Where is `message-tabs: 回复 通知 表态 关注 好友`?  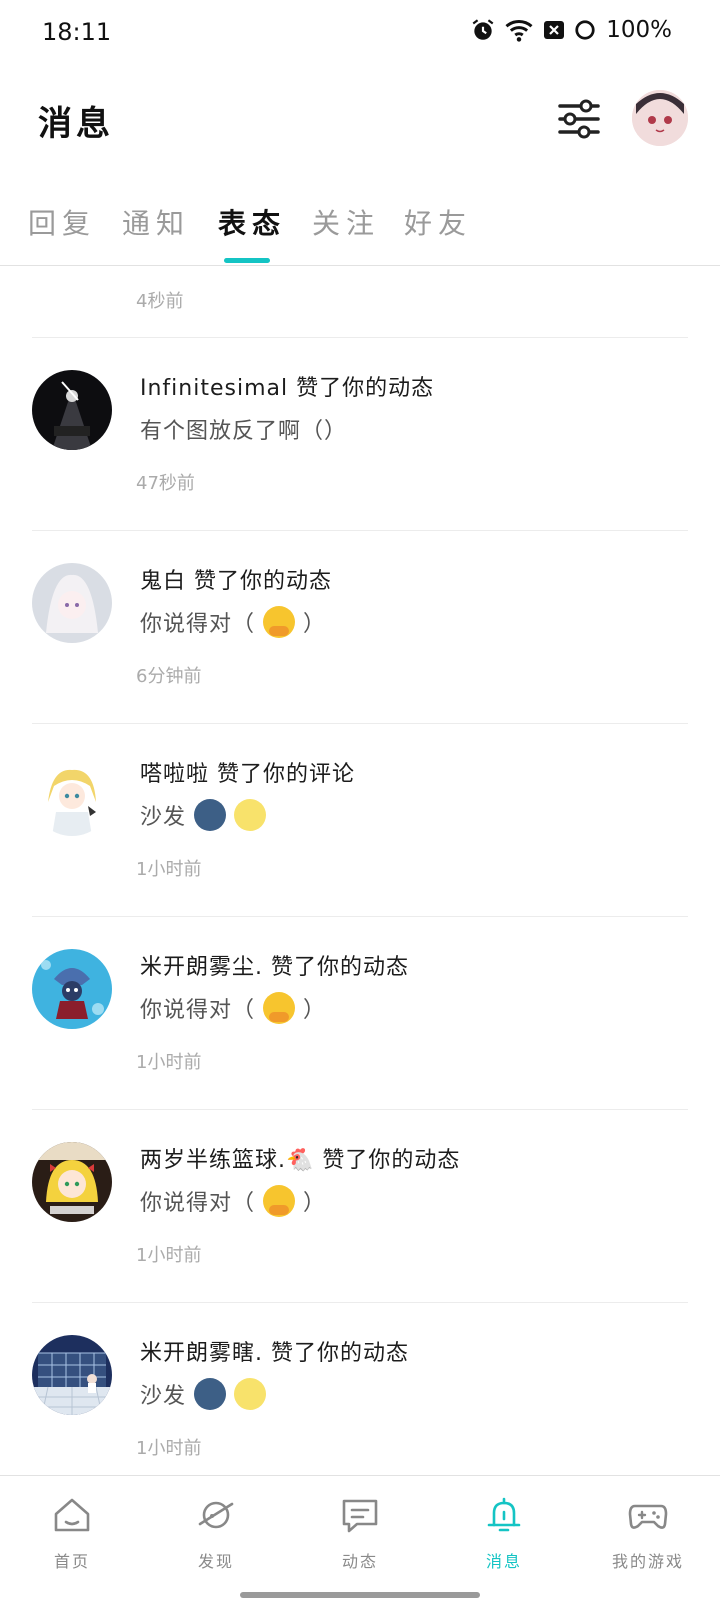
message-tabs: 回复 通知 表态 关注 好友 is located at coordinates (360, 228).